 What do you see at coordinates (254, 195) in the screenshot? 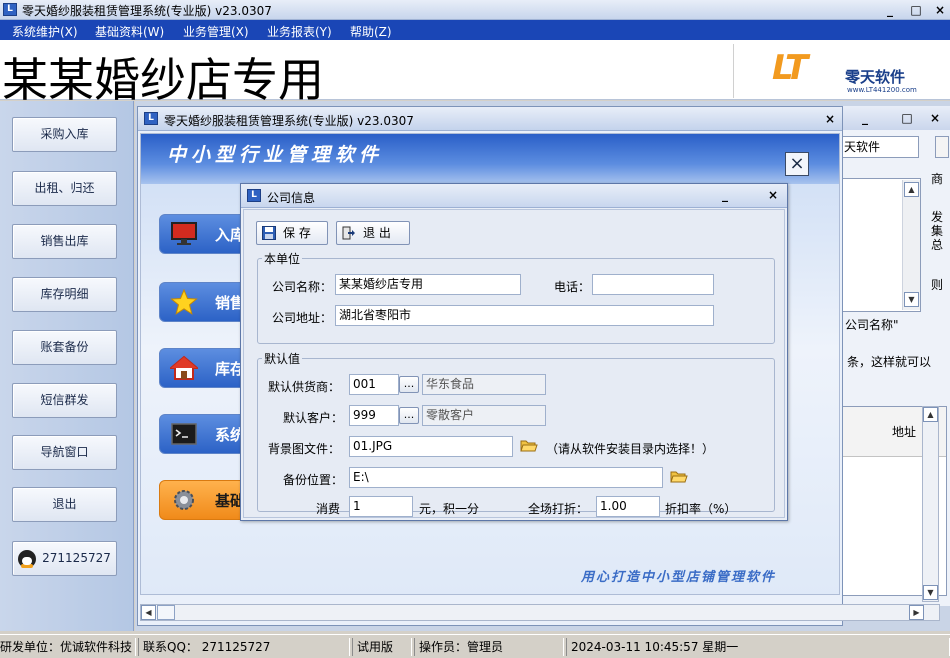
I see `dialog-icon: L` at bounding box center [254, 195].